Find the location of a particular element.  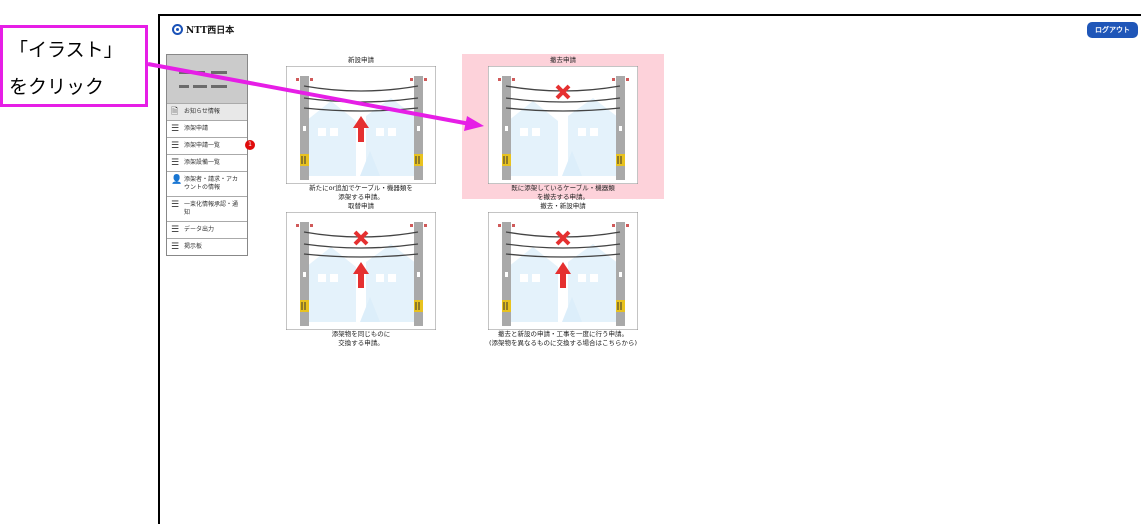

sidebar-item-application: ☰ 添架申請 is located at coordinates (207, 128).